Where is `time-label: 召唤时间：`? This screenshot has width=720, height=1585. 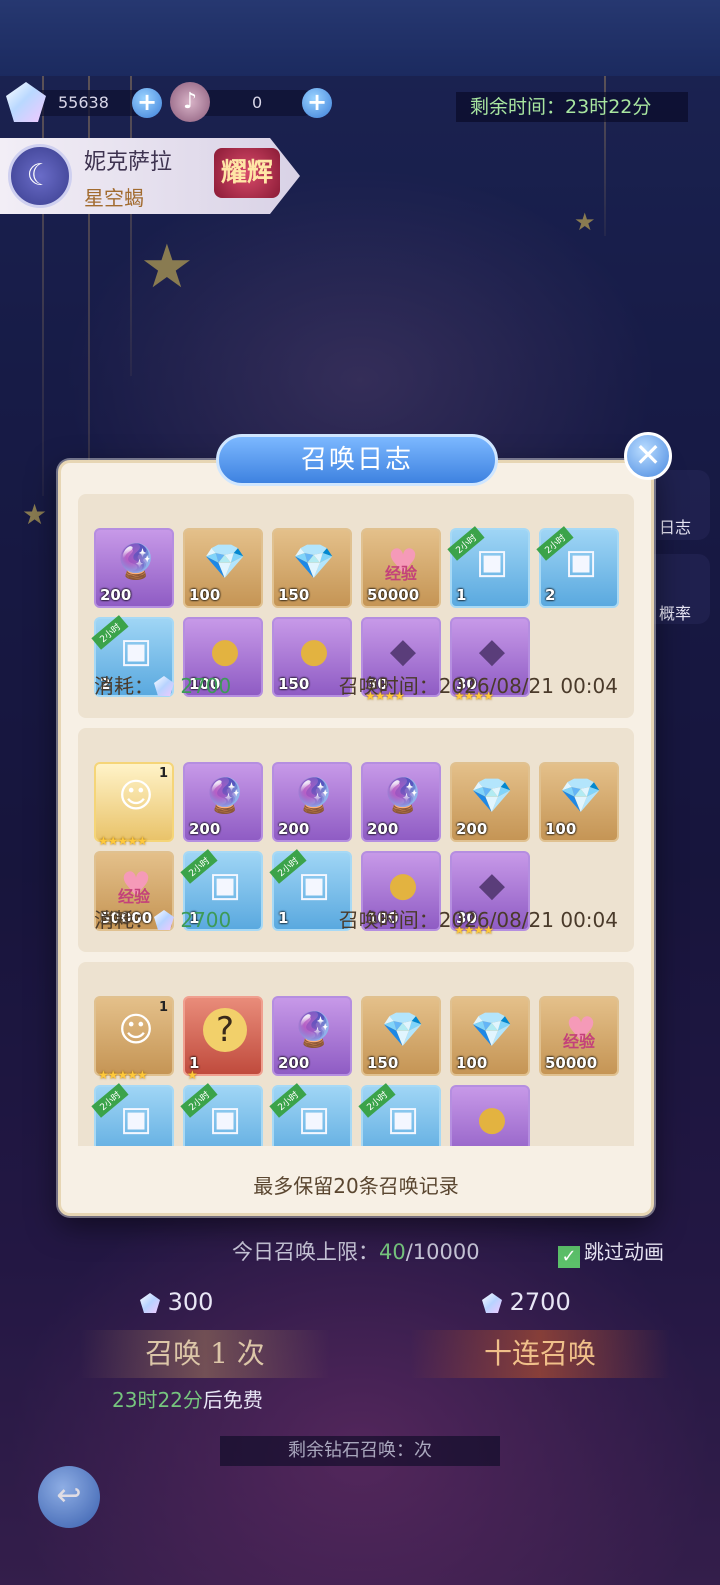
time-label: 召唤时间： is located at coordinates (388, 920).